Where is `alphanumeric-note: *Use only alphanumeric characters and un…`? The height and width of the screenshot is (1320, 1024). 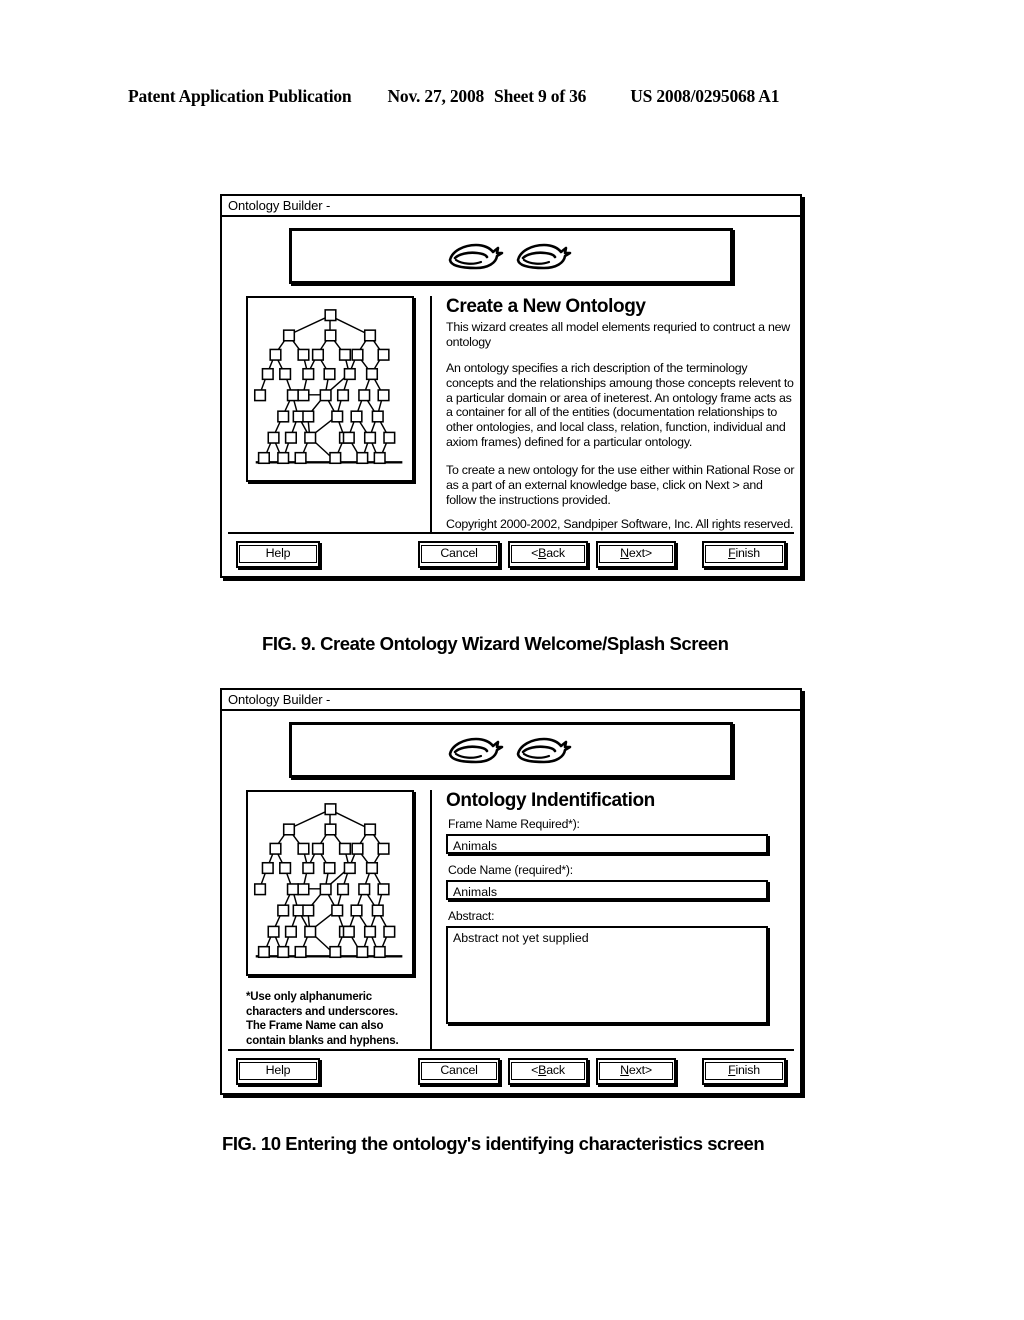
alphanumeric-note: *Use only alphanumeric characters and un… is located at coordinates (322, 1019).